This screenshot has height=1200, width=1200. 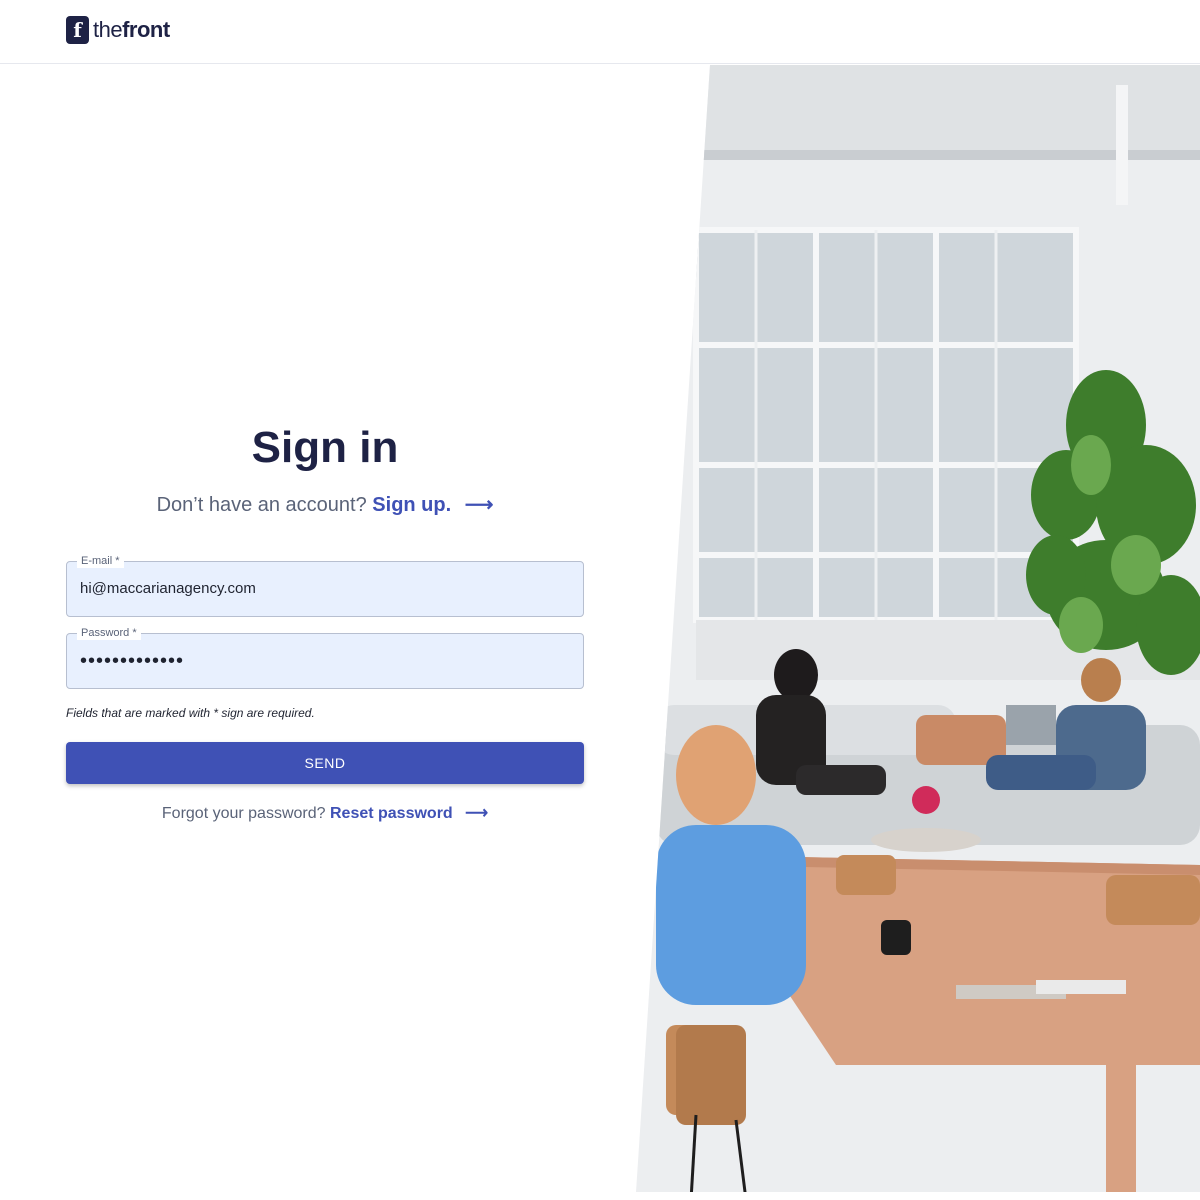 I want to click on thefront-logo-icon: f, so click(x=77, y=30).